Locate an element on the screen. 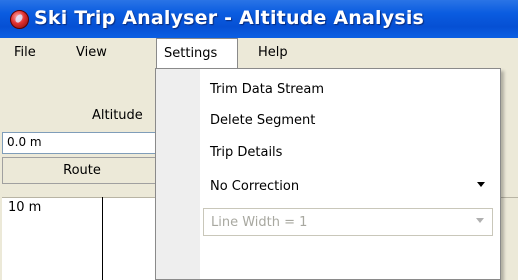 This screenshot has width=518, height=280. plot-axis-line is located at coordinates (102, 238).